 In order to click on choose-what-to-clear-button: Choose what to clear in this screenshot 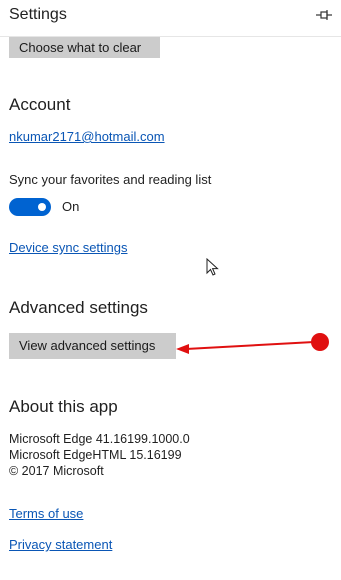, I will do `click(84, 47)`.